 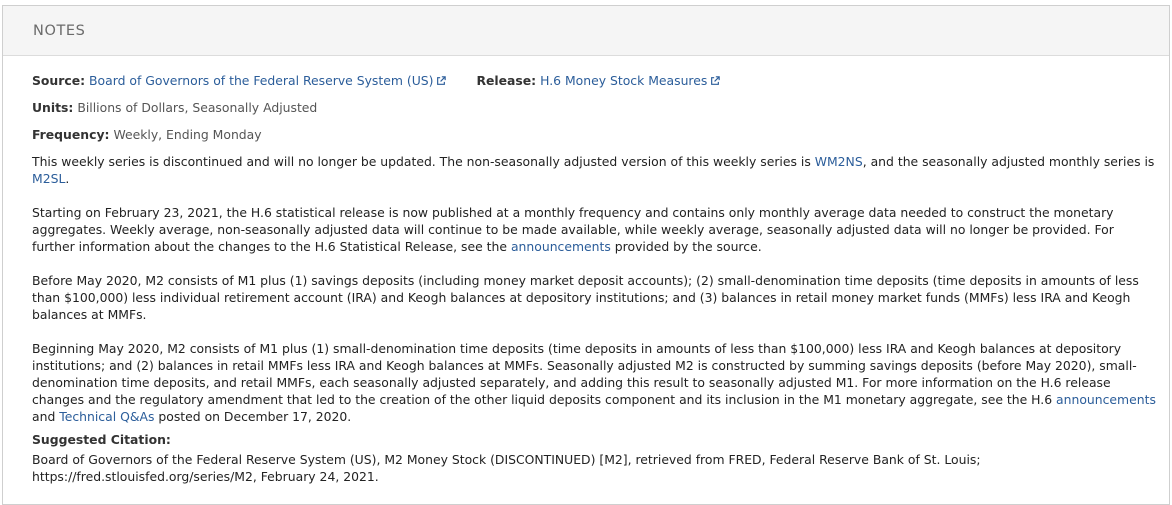 I want to click on release-label: Release:, so click(x=506, y=80).